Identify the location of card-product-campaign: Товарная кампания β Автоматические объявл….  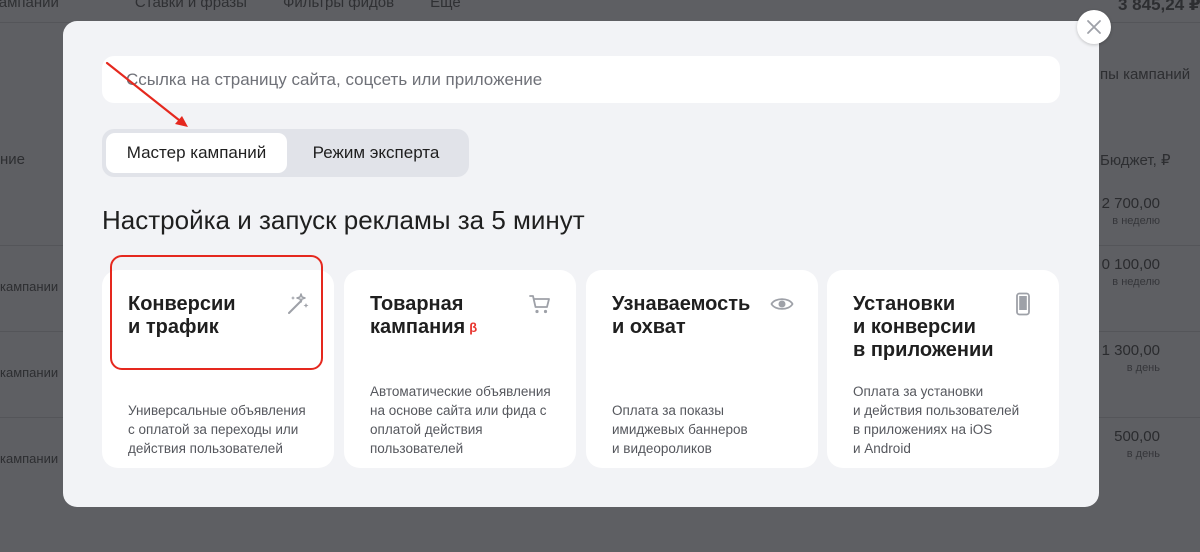
(460, 369).